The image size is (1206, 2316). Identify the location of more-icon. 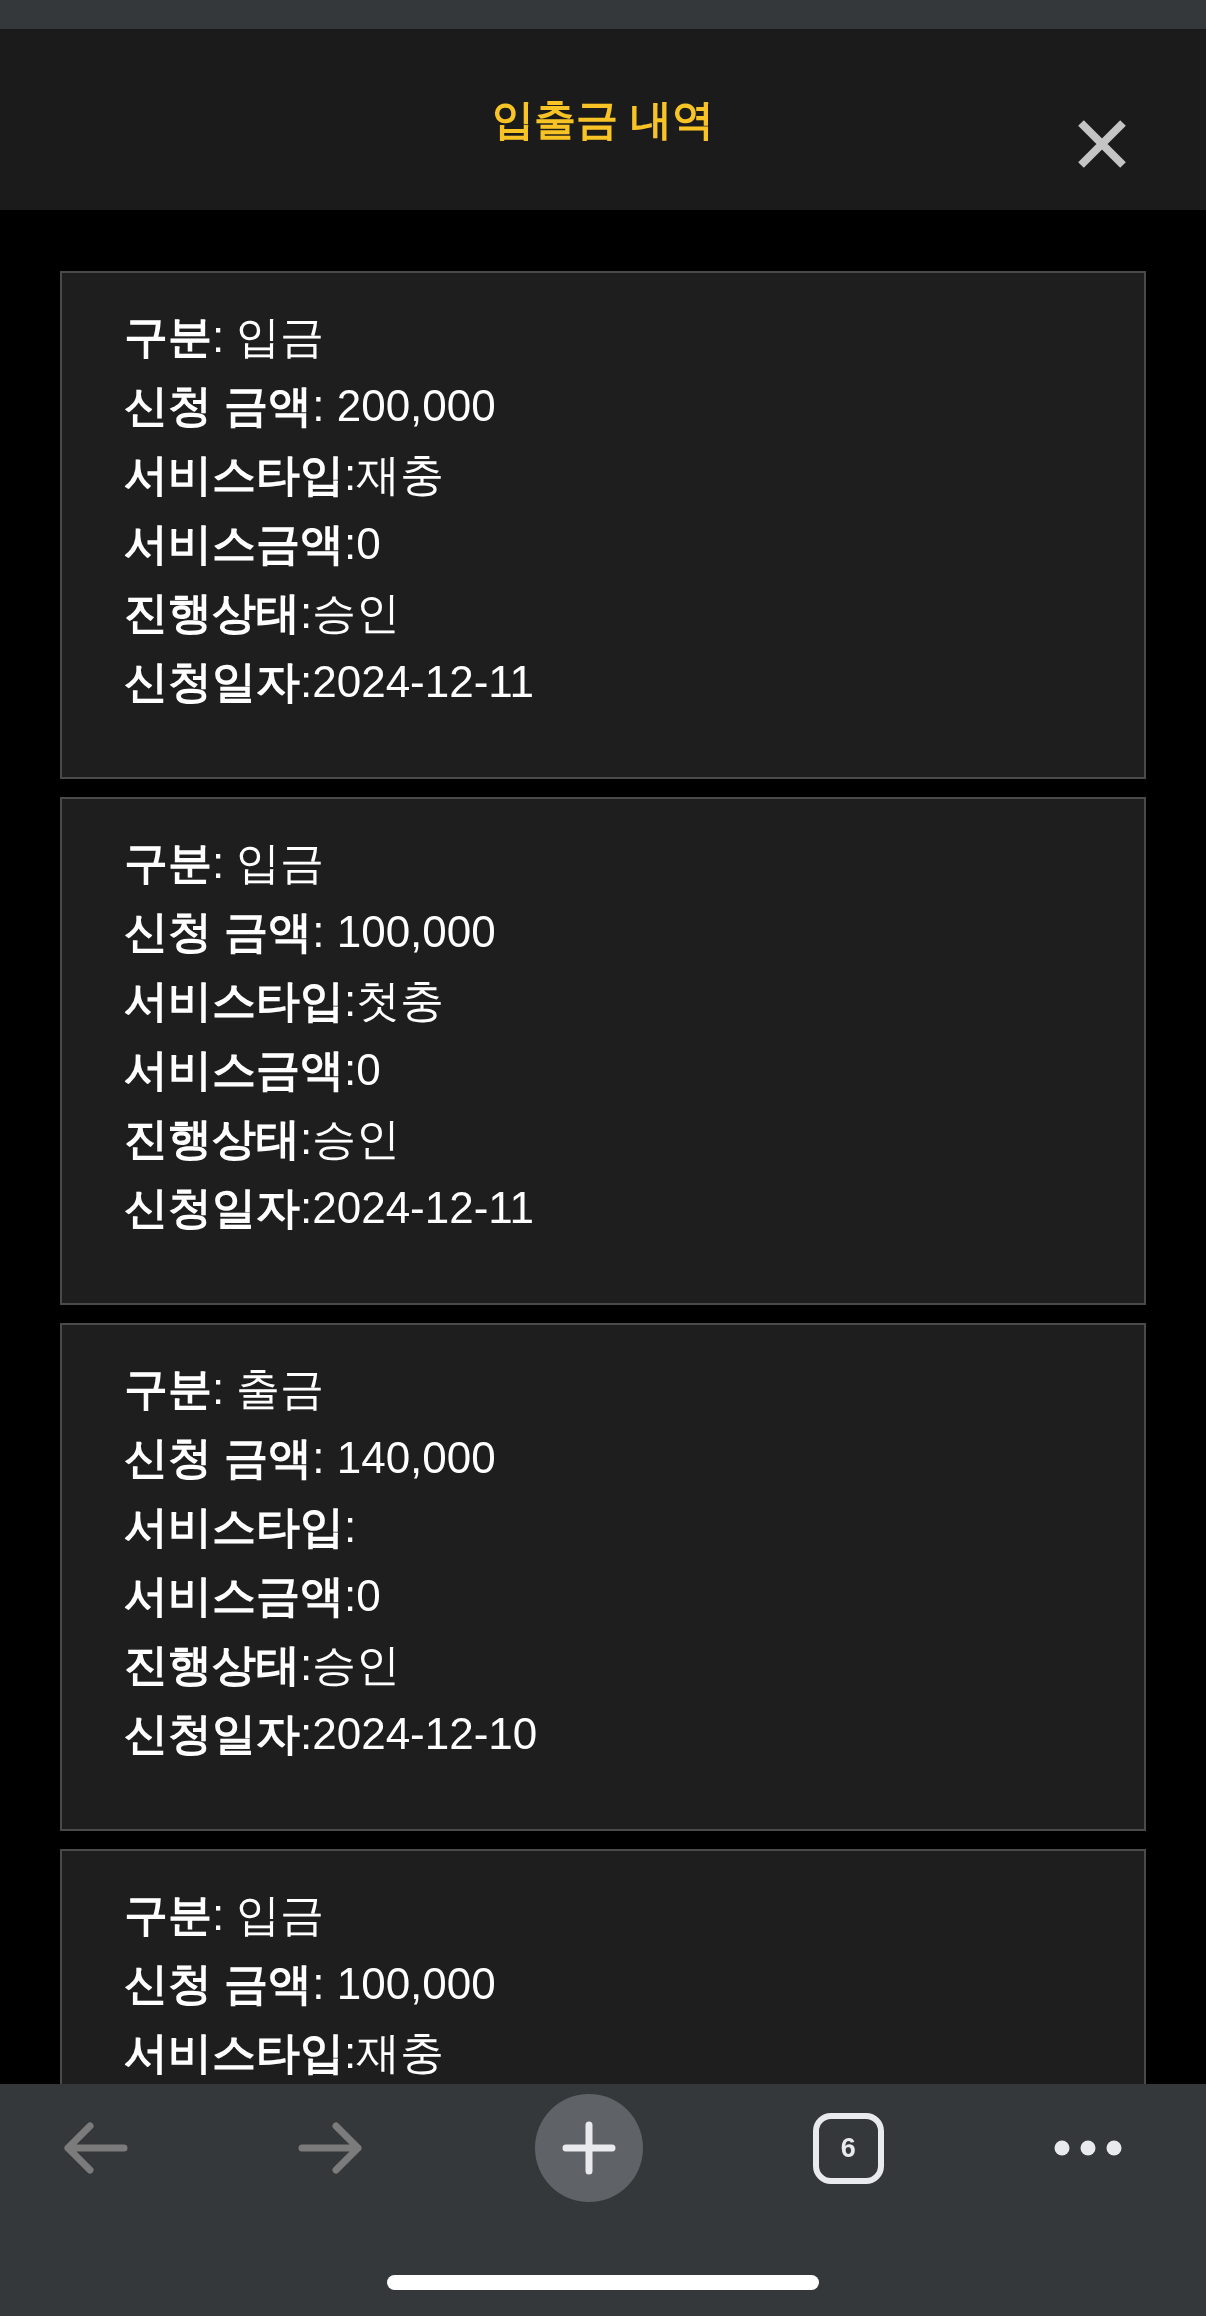
(1088, 2148).